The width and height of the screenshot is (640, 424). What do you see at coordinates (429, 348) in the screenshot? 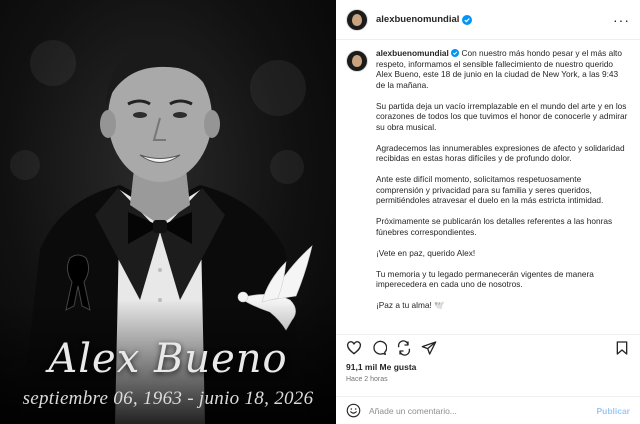
I see `send-icon` at bounding box center [429, 348].